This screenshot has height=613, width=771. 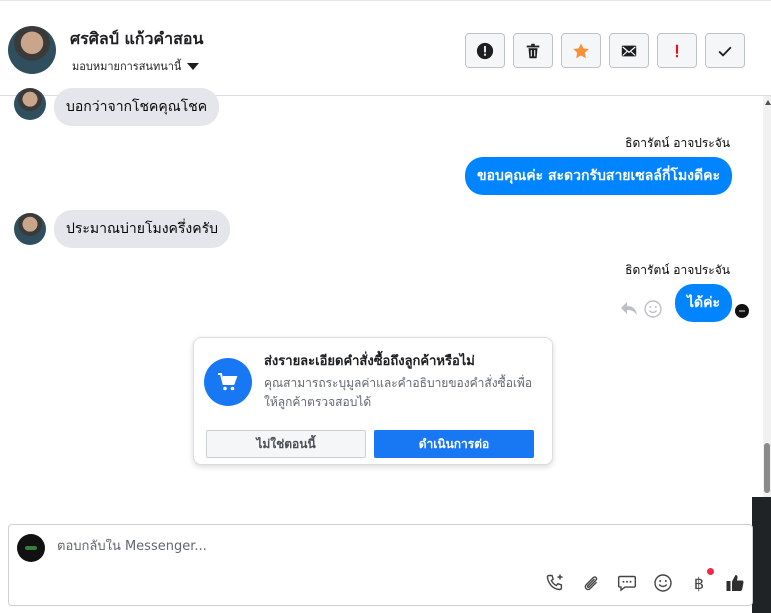 I want to click on message-bubble-incoming: ประมาณบ่ายโมงครึ่งครับ, so click(x=142, y=229).